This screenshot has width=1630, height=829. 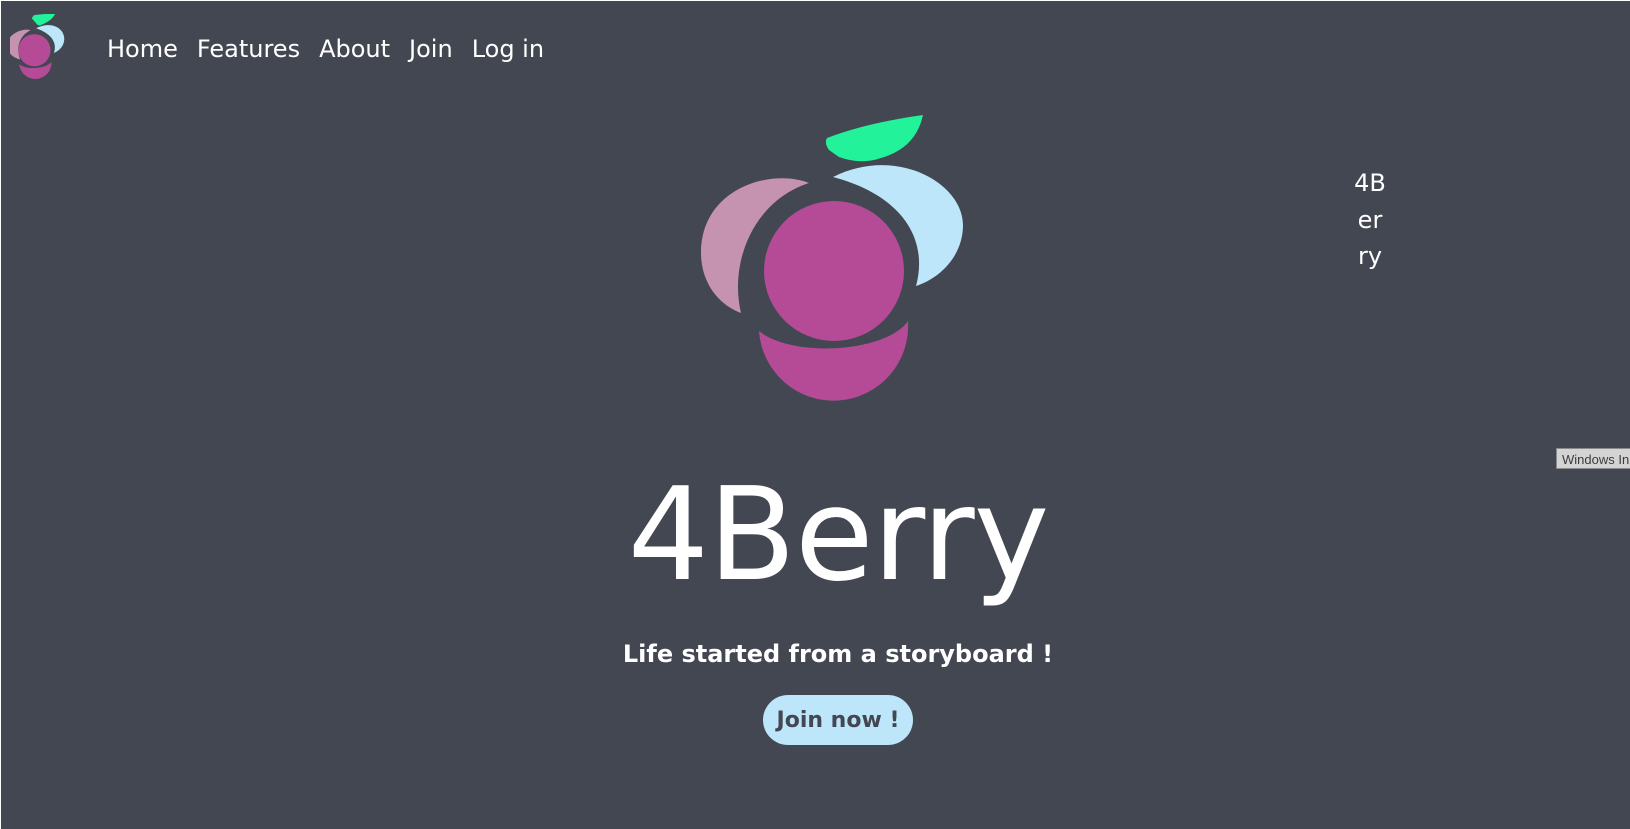 I want to click on vertical-brand-text: 4Berry, so click(x=1370, y=219).